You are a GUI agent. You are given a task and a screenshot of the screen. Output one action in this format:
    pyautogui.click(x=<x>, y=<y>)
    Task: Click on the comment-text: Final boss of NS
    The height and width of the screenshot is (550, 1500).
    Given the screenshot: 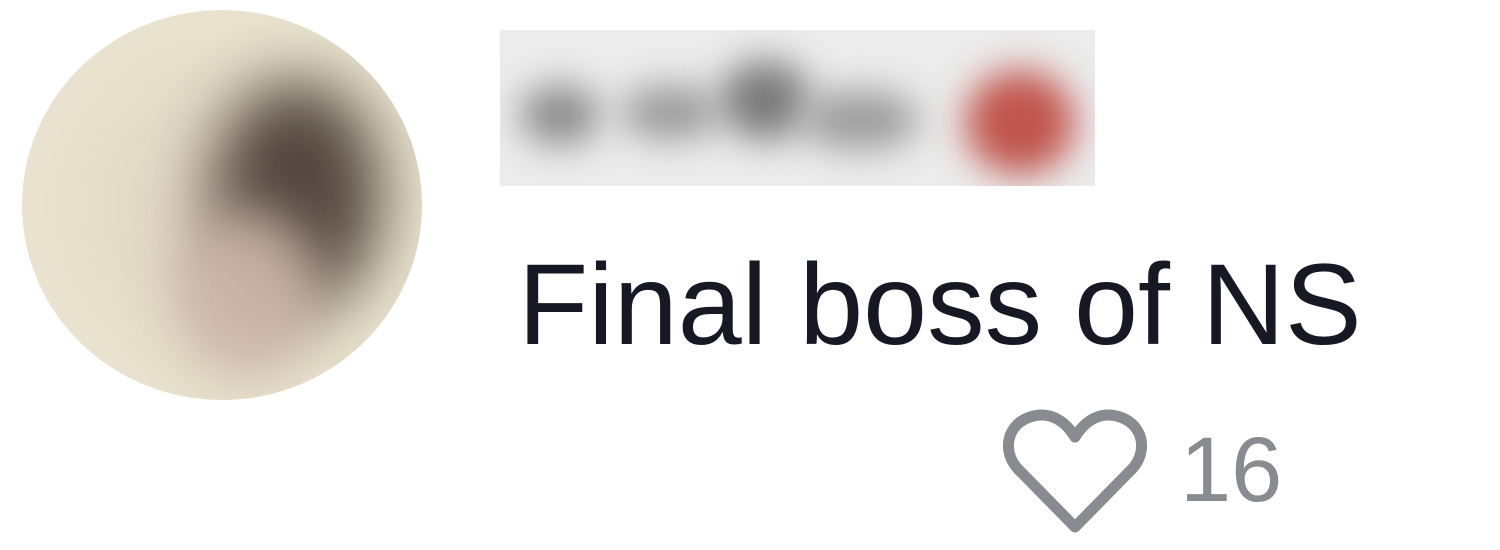 What is the action you would take?
    pyautogui.click(x=940, y=305)
    